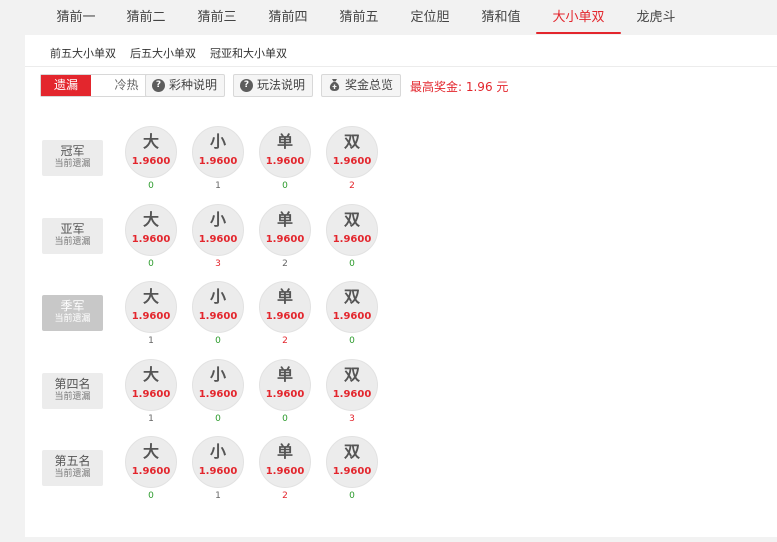 This screenshot has width=777, height=542. I want to click on money-bag-icon, so click(334, 85).